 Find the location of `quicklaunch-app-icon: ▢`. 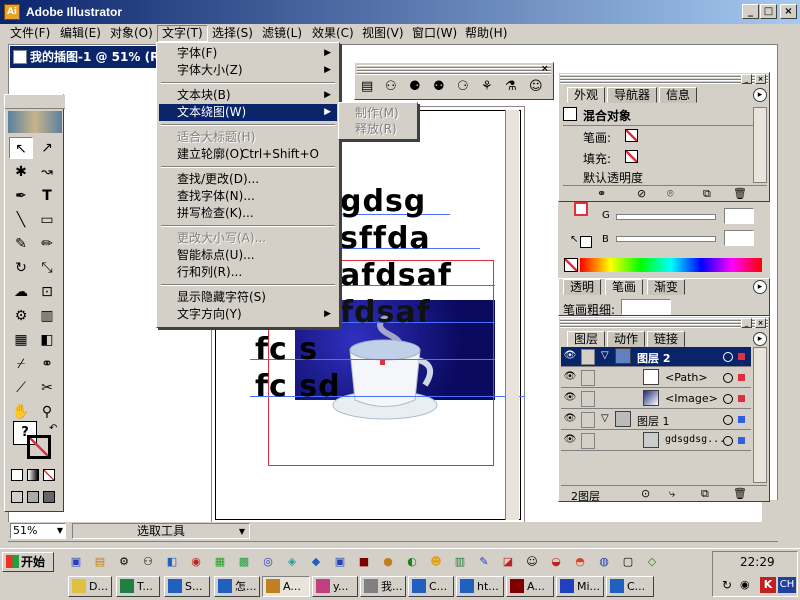

quicklaunch-app-icon: ▢ is located at coordinates (628, 562).